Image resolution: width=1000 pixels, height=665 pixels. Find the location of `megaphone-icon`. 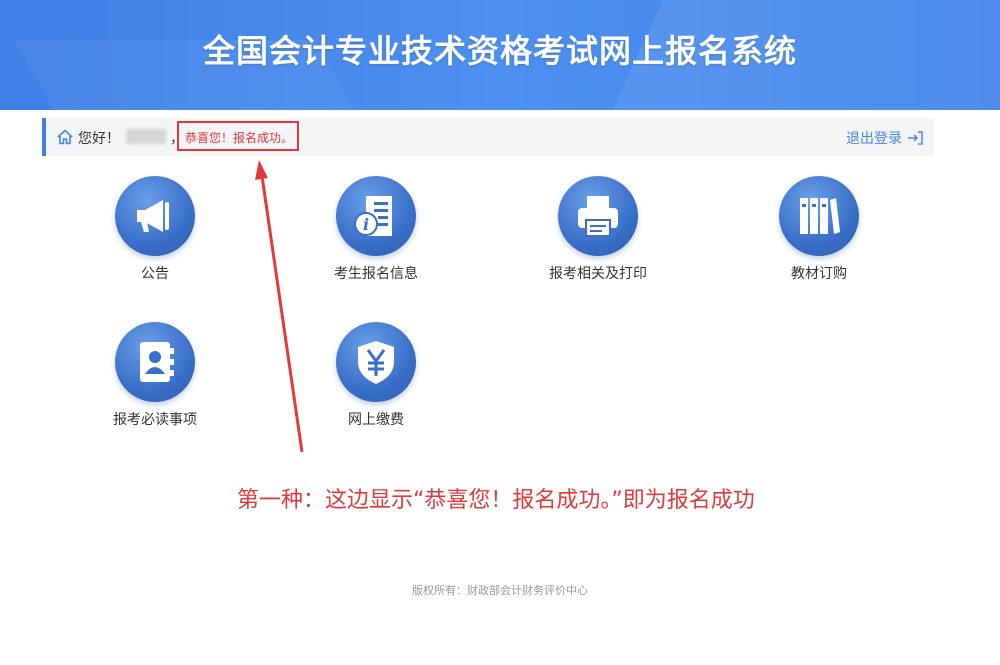

megaphone-icon is located at coordinates (153, 216).